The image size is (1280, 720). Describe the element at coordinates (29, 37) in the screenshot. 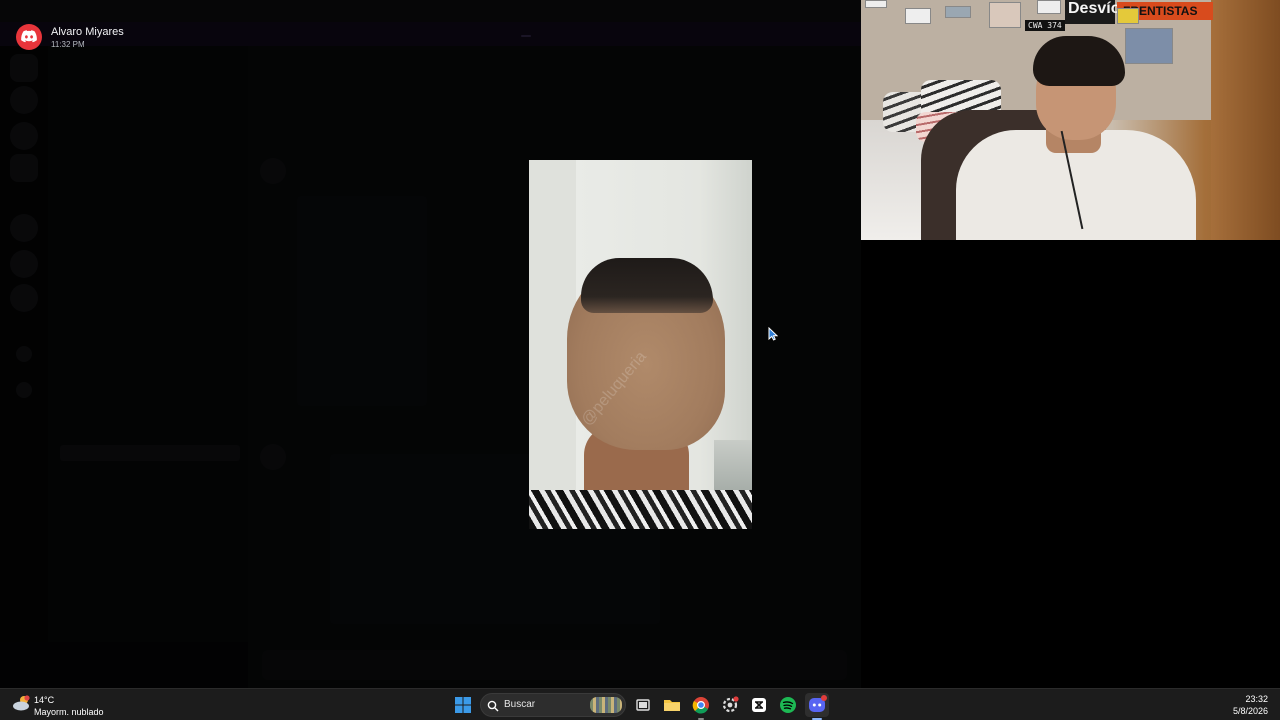

I see `discord-logo-icon` at that location.